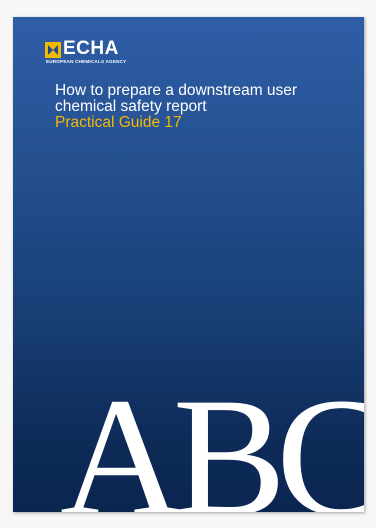  I want to click on echa-logo: ECHA EUROPEAN CHEMICALS AGENCY, so click(105, 54).